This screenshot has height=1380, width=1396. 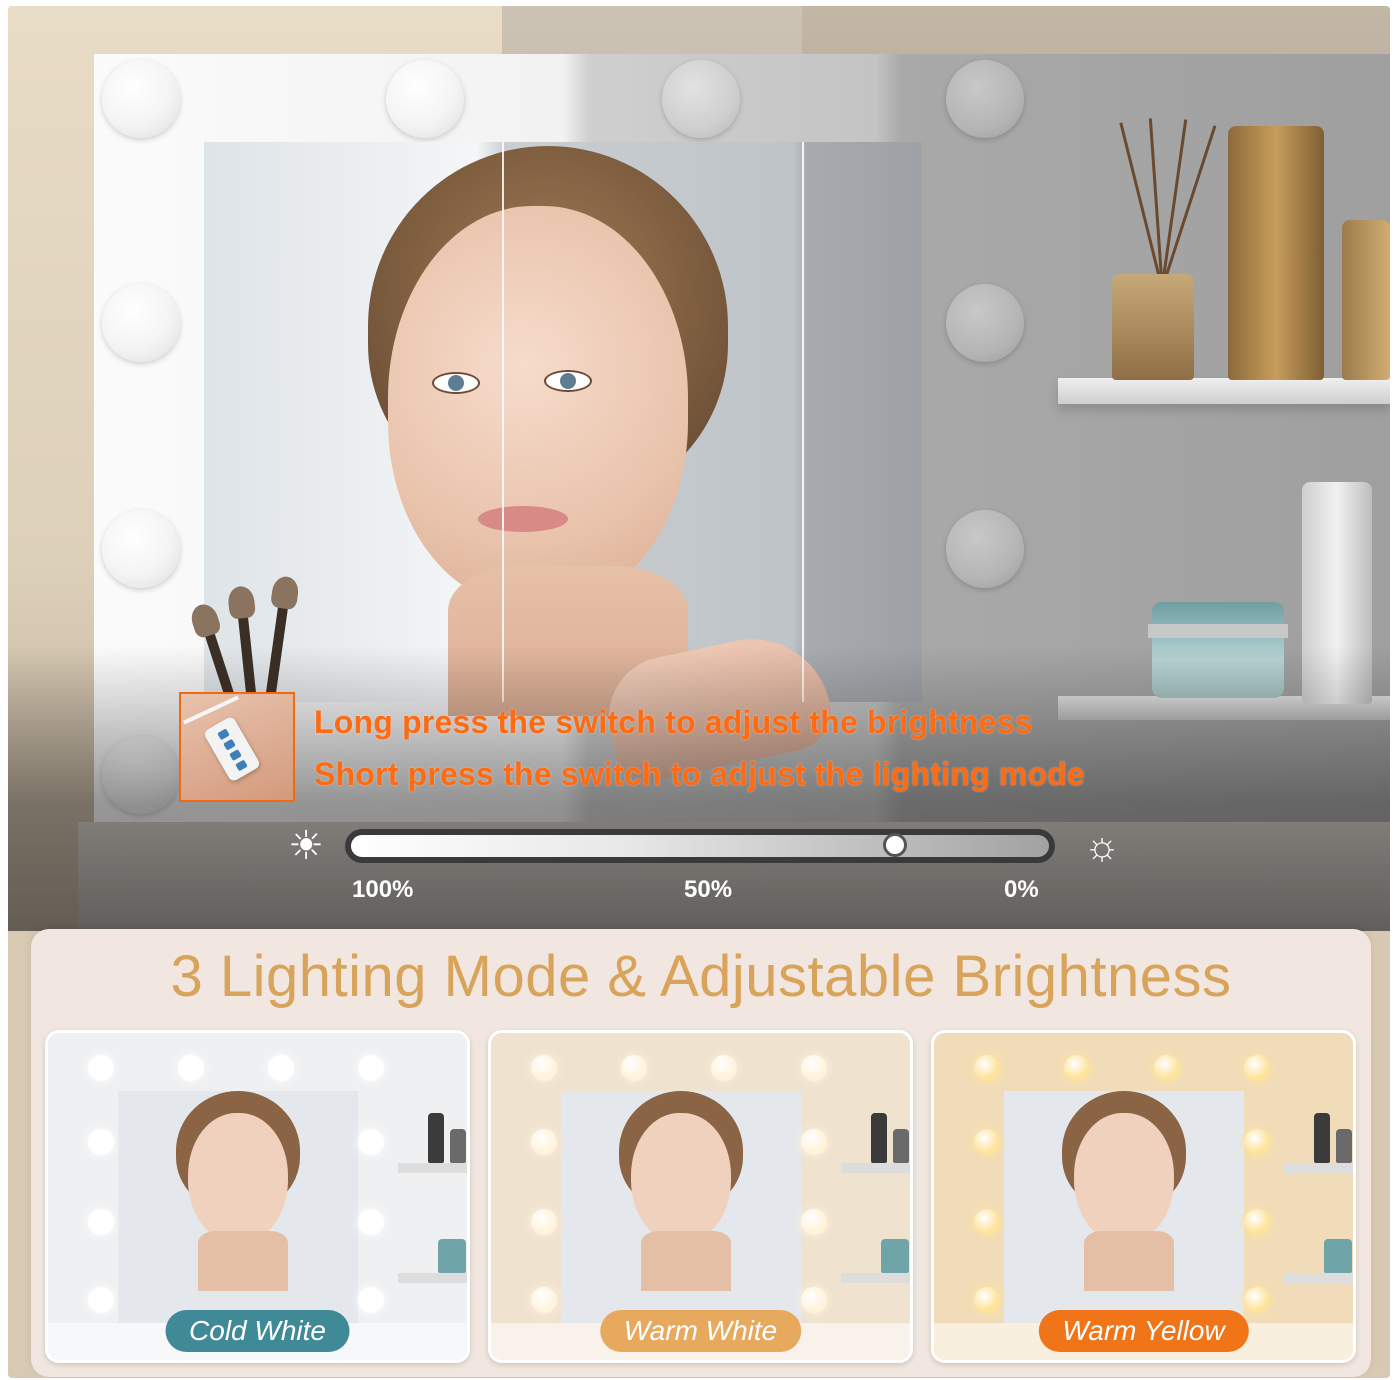 I want to click on mode-card-warm-yellow: Warm Yellow, so click(x=1143, y=1196).